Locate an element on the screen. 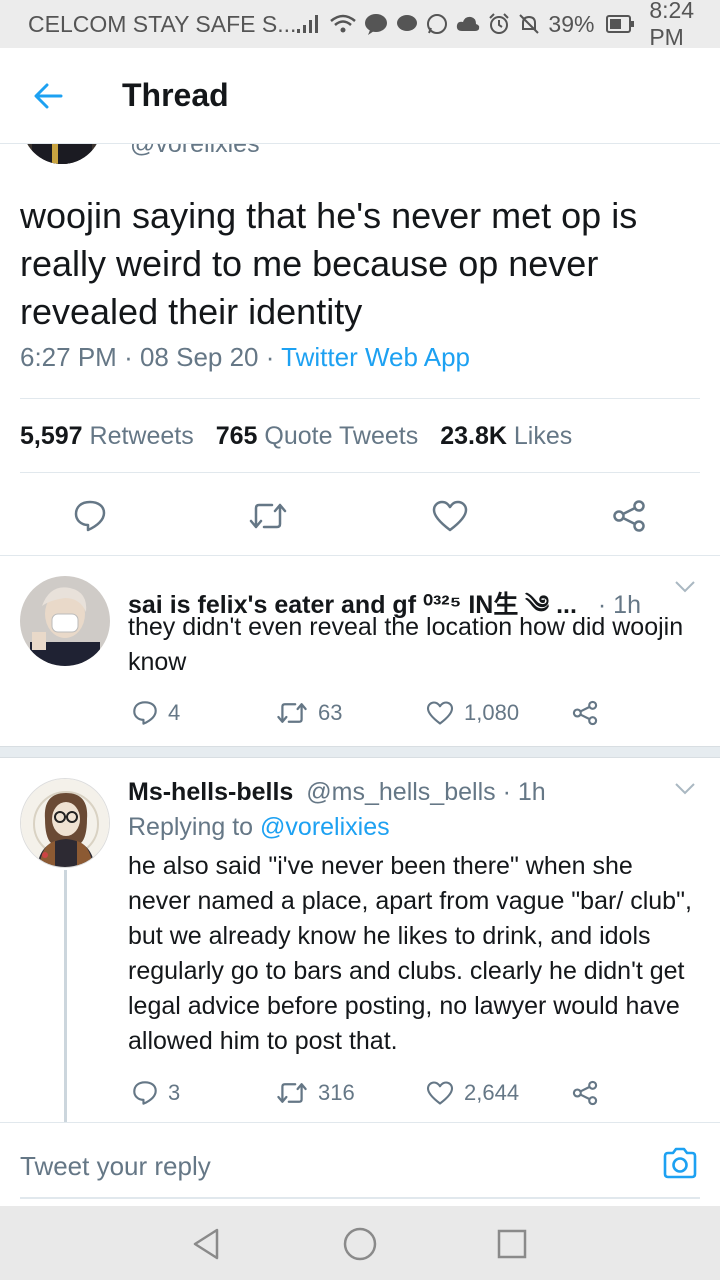 The width and height of the screenshot is (720, 1280). system-nav-bar is located at coordinates (360, 1243).